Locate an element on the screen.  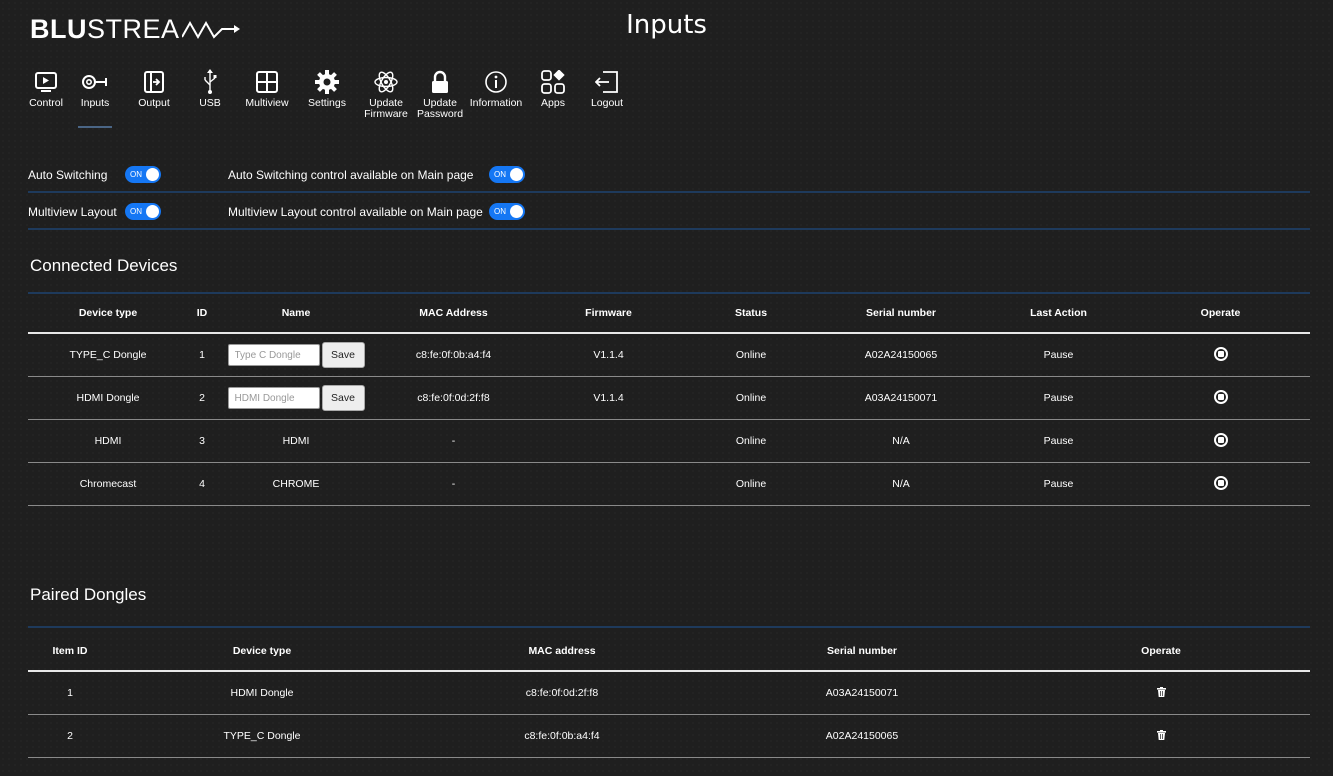
nav-inputs: Inputs is located at coordinates (95, 94).